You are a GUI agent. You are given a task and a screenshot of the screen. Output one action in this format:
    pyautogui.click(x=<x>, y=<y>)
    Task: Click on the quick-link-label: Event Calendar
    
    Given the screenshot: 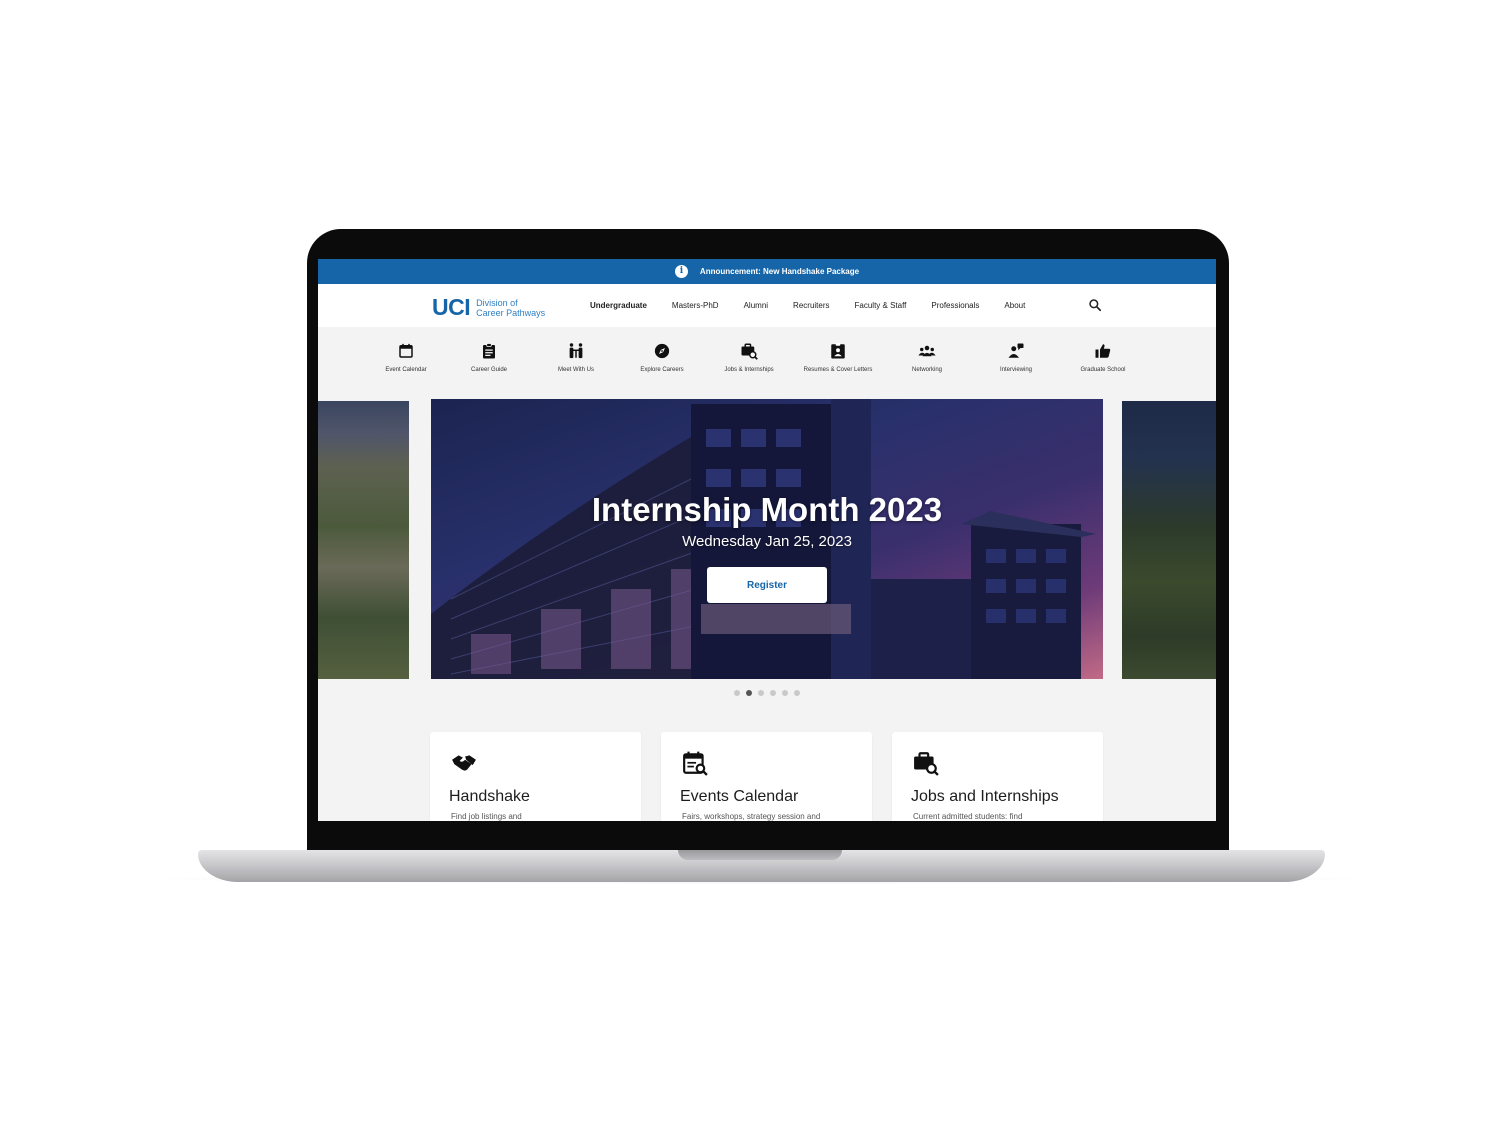 What is the action you would take?
    pyautogui.click(x=406, y=370)
    